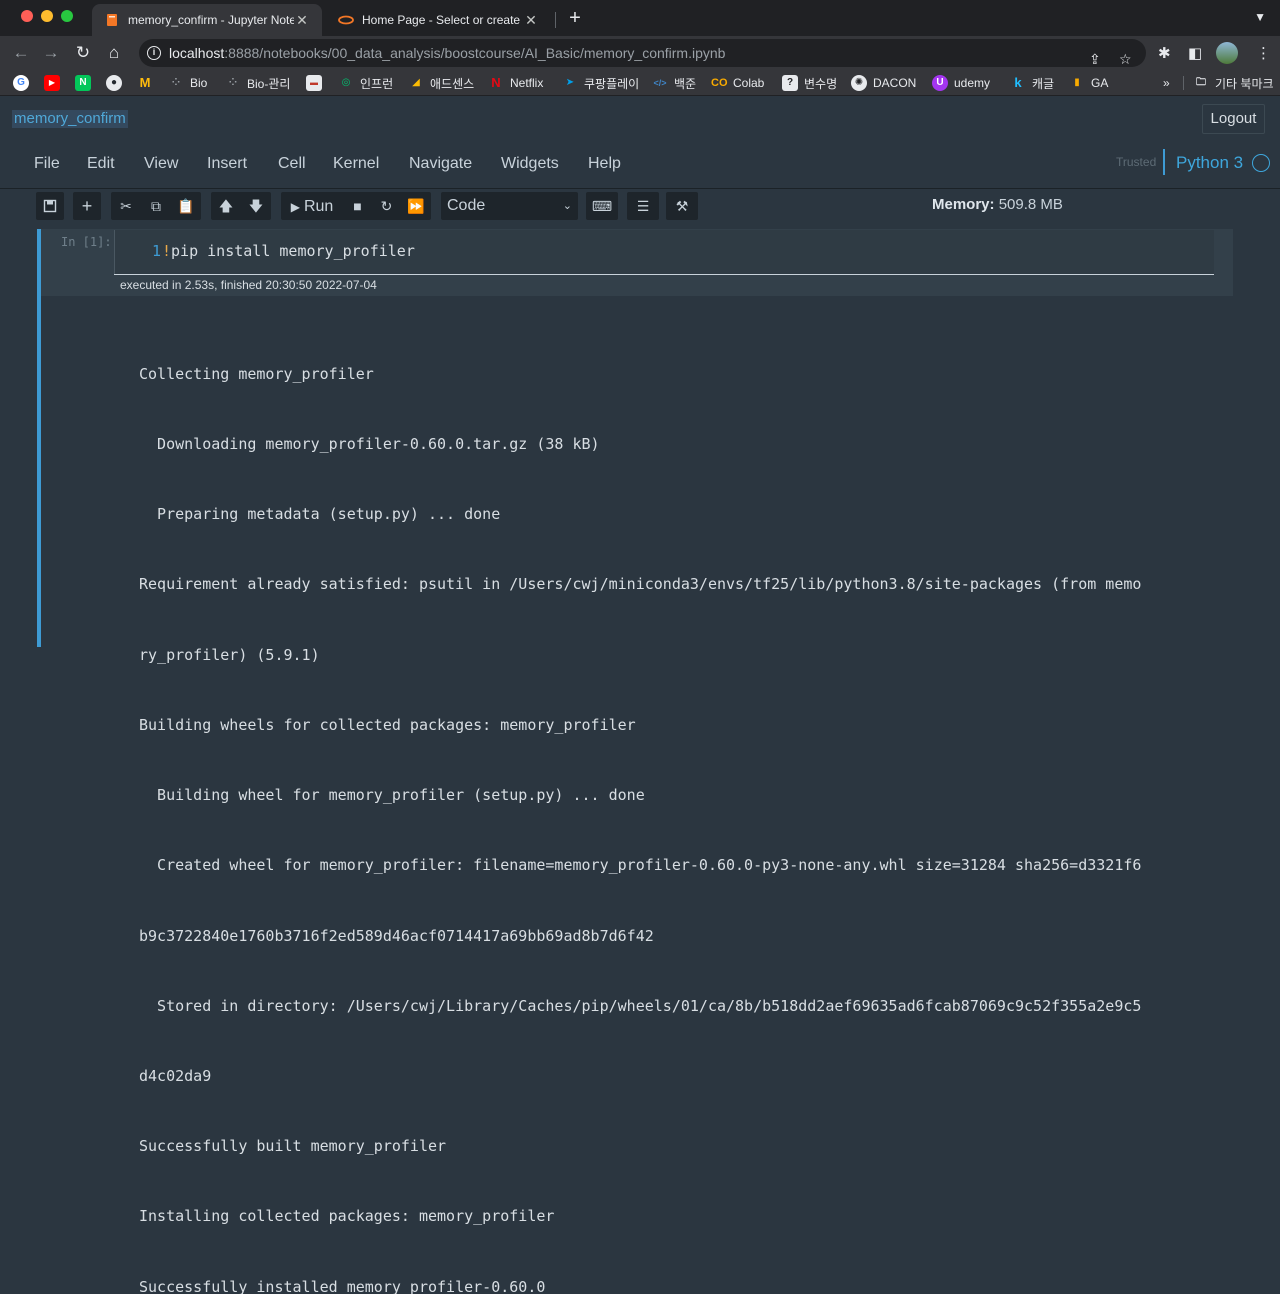 Image resolution: width=1280 pixels, height=1294 pixels. Describe the element at coordinates (227, 164) in the screenshot. I see `menu-insert: Insert` at that location.